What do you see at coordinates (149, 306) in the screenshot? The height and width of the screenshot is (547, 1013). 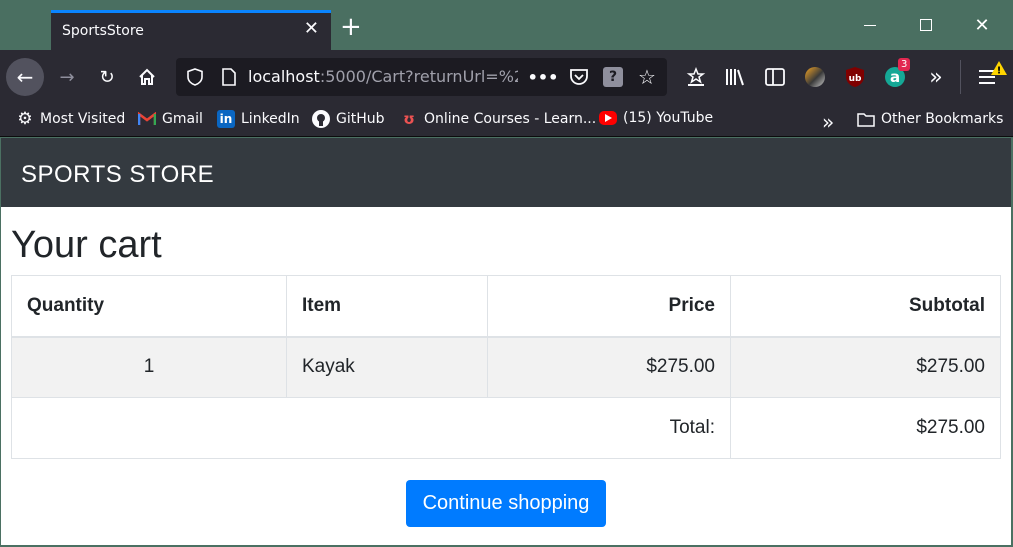 I see `column-header-quantity: Quantity` at bounding box center [149, 306].